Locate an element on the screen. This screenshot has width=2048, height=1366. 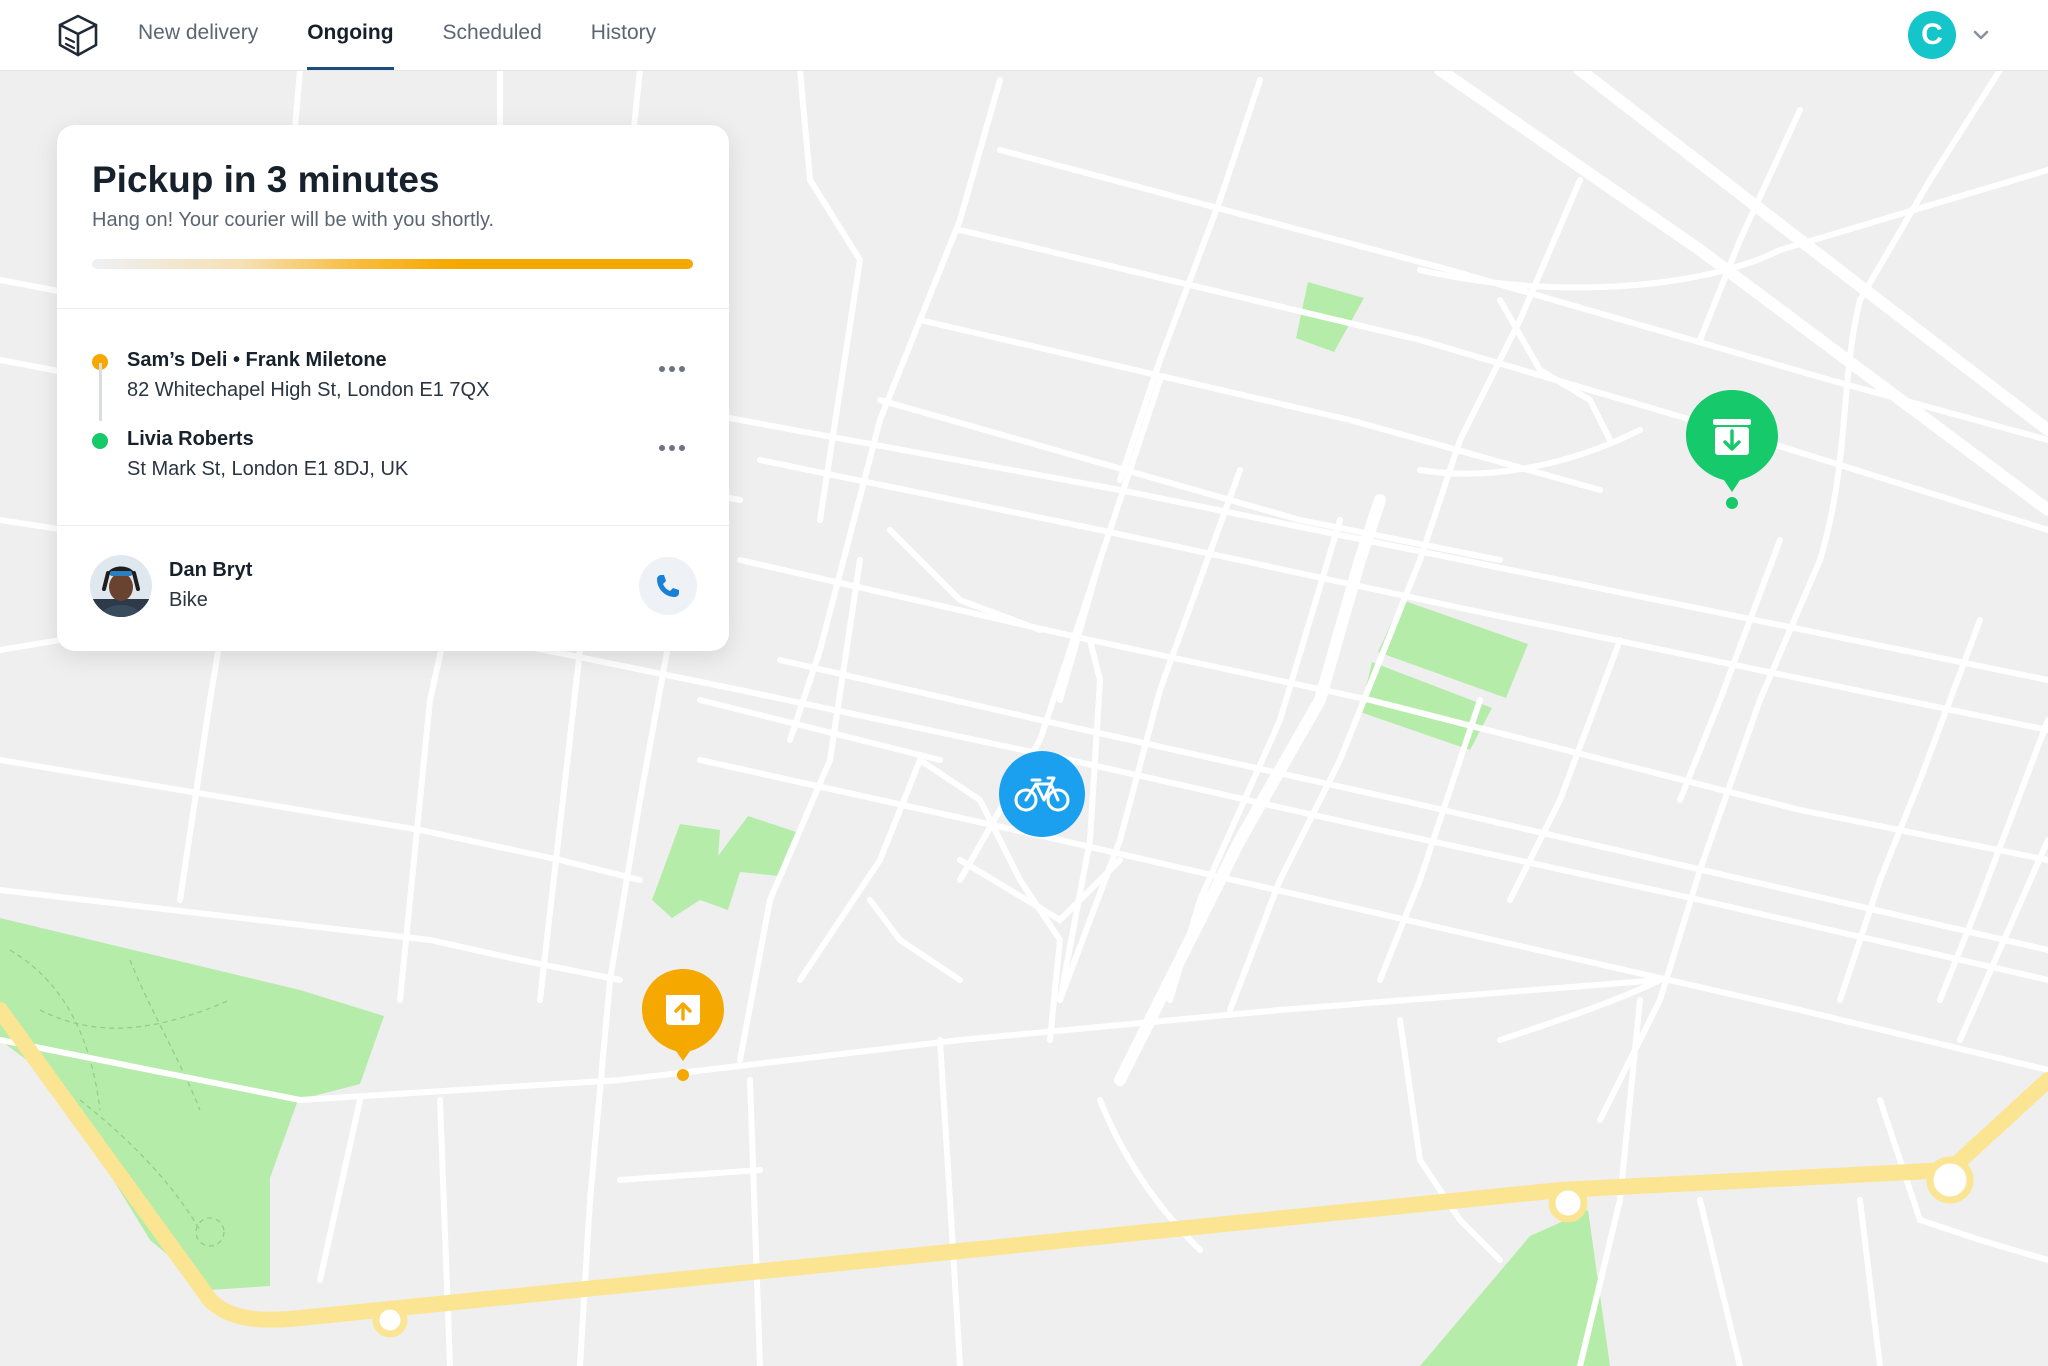
call-courier-button is located at coordinates (668, 586).